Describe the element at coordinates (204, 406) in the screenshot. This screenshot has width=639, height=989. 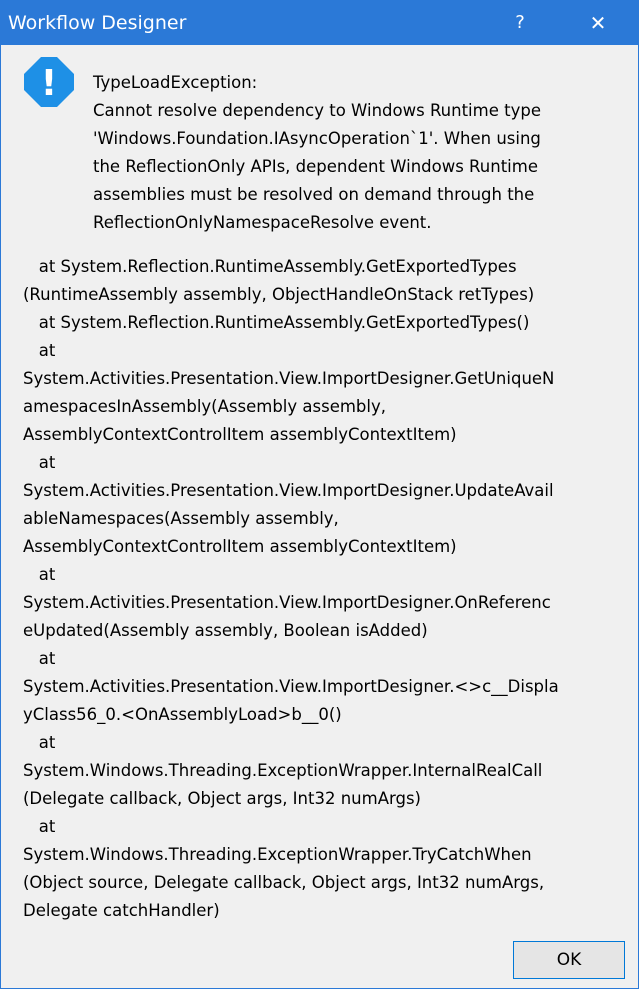
I see `stack-trace-line: amespacesInAssembly(Assembly assembly,` at that location.